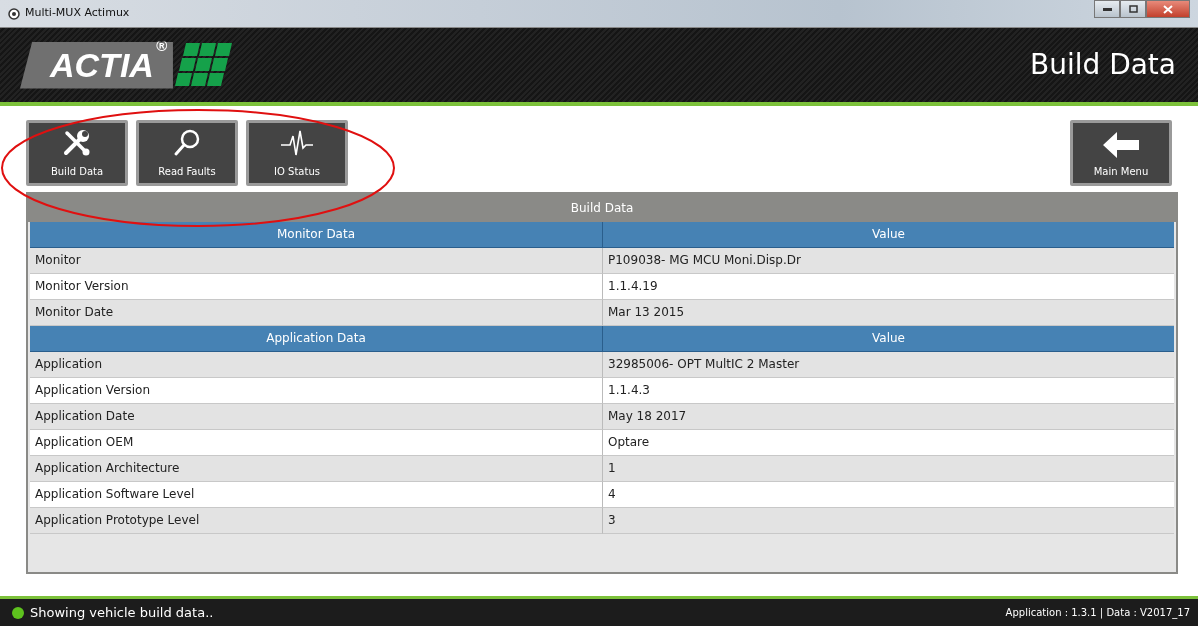 This screenshot has height=626, width=1198. Describe the element at coordinates (316, 261) in the screenshot. I see `table-cell: Monitor` at that location.